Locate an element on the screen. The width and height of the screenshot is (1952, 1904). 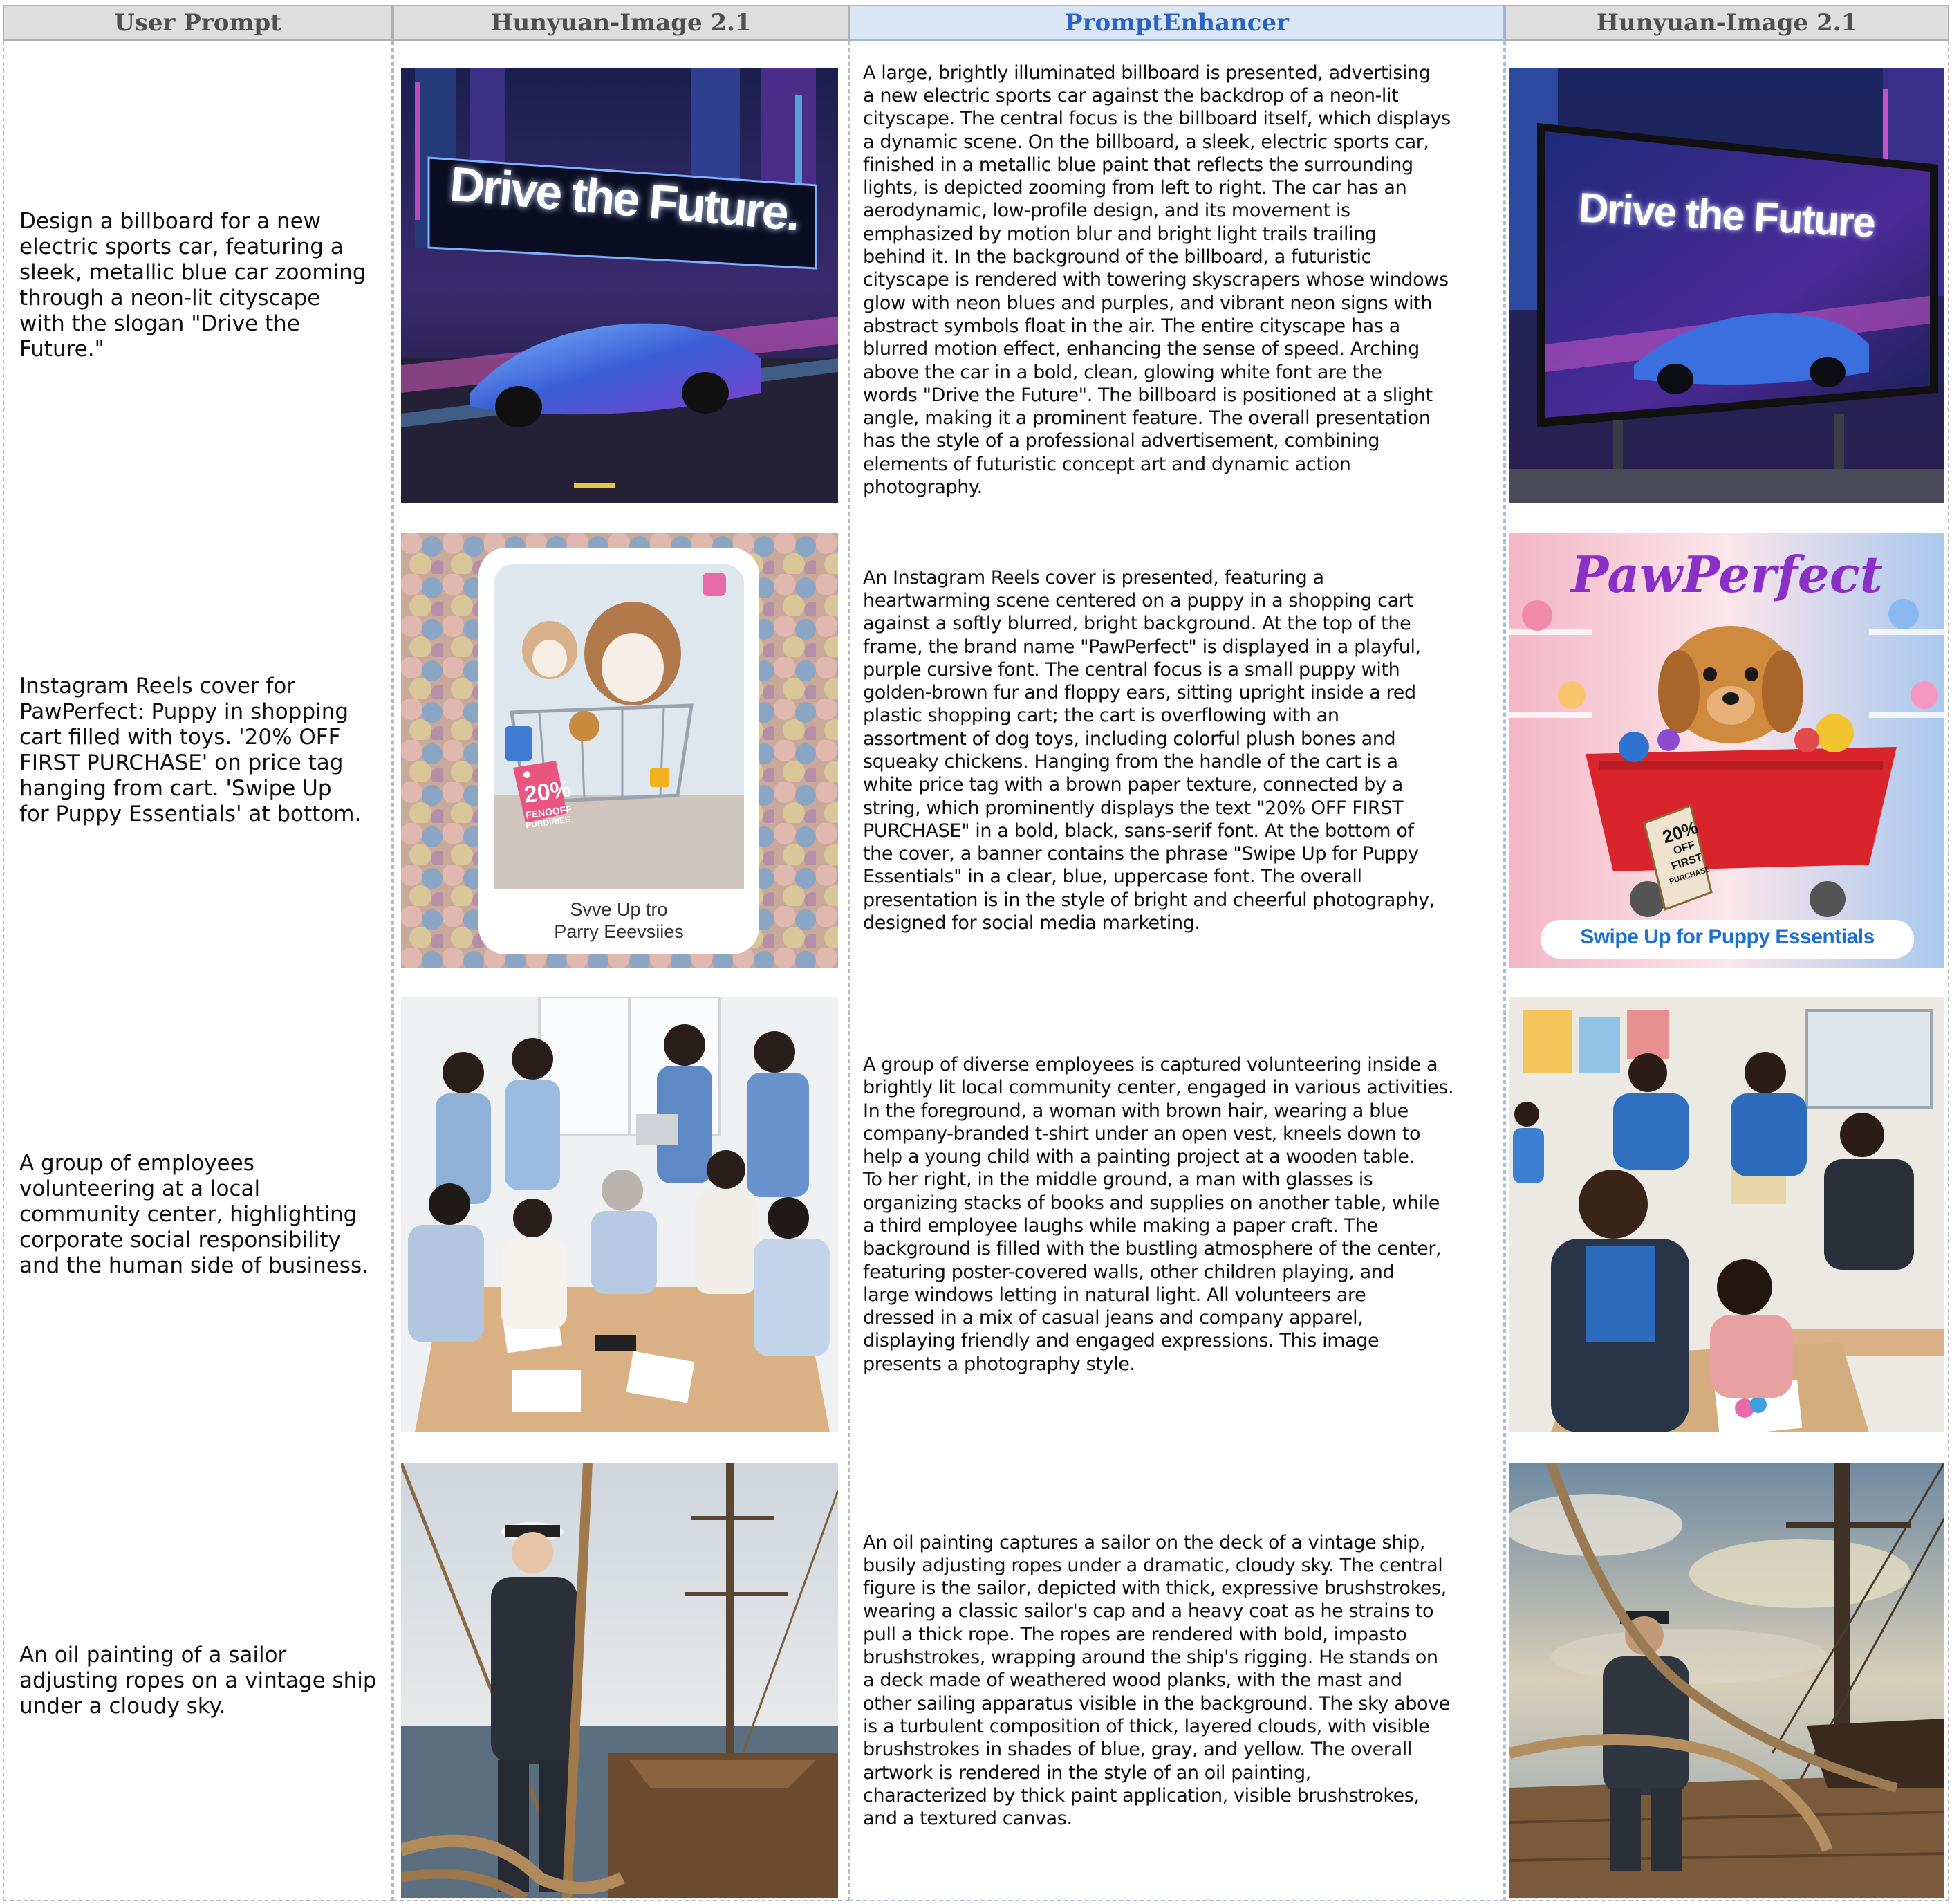
row-1-baseline-image: Drive the Future. is located at coordinates (619, 285).